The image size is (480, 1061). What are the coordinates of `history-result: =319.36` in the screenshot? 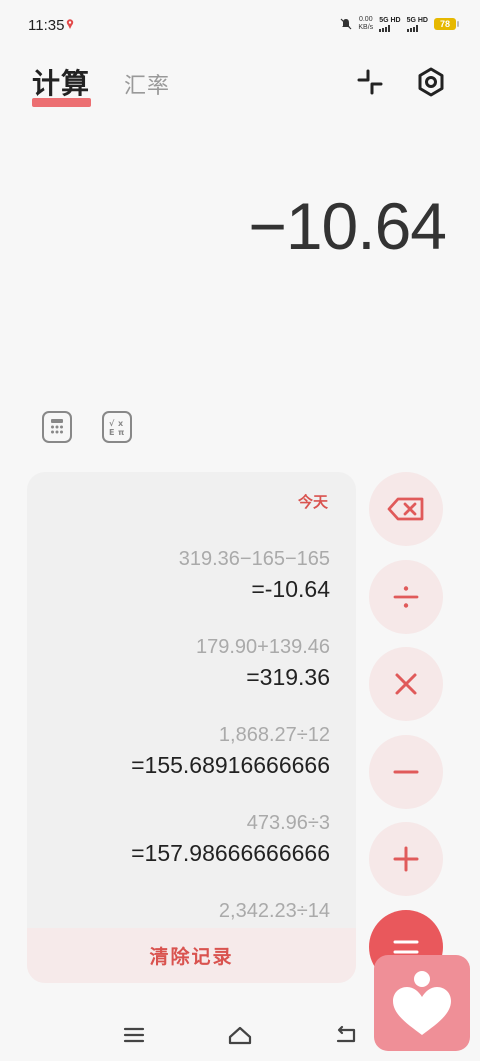 It's located at (288, 677).